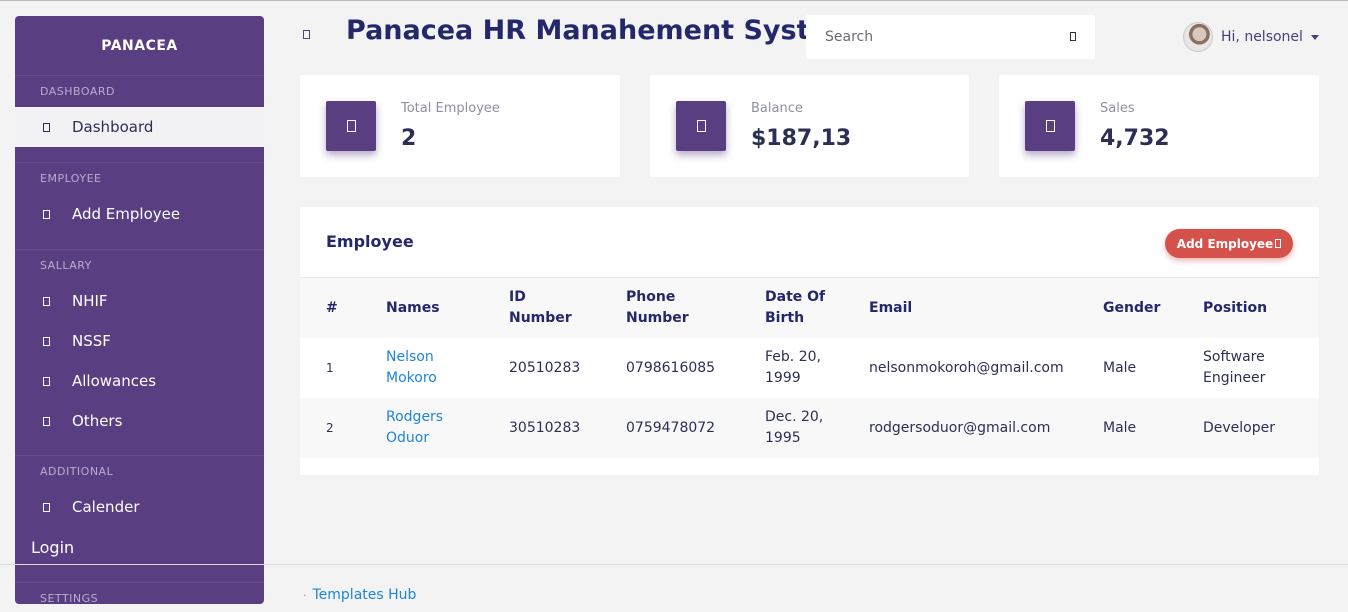  Describe the element at coordinates (447, 368) in the screenshot. I see `employee-name-link: Nelson Mokoro` at that location.